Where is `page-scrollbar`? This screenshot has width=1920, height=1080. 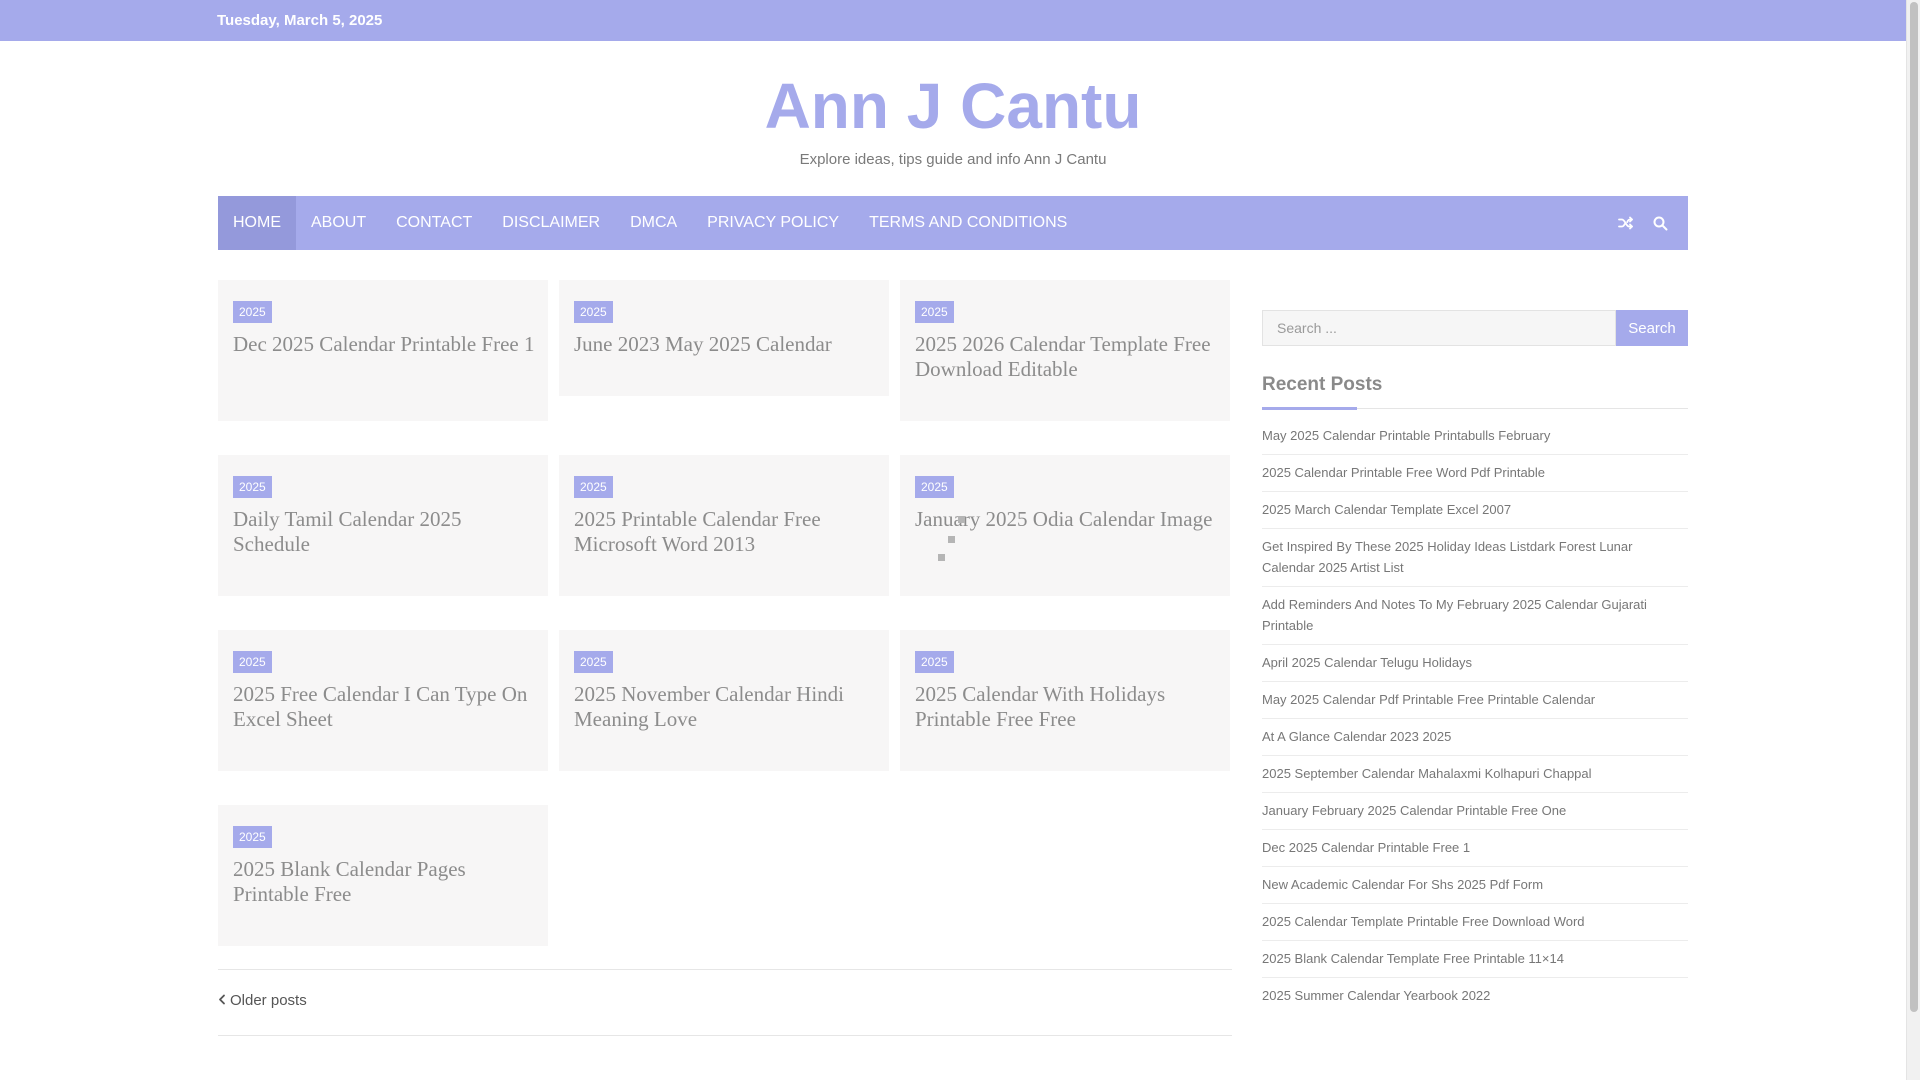
page-scrollbar is located at coordinates (1913, 540).